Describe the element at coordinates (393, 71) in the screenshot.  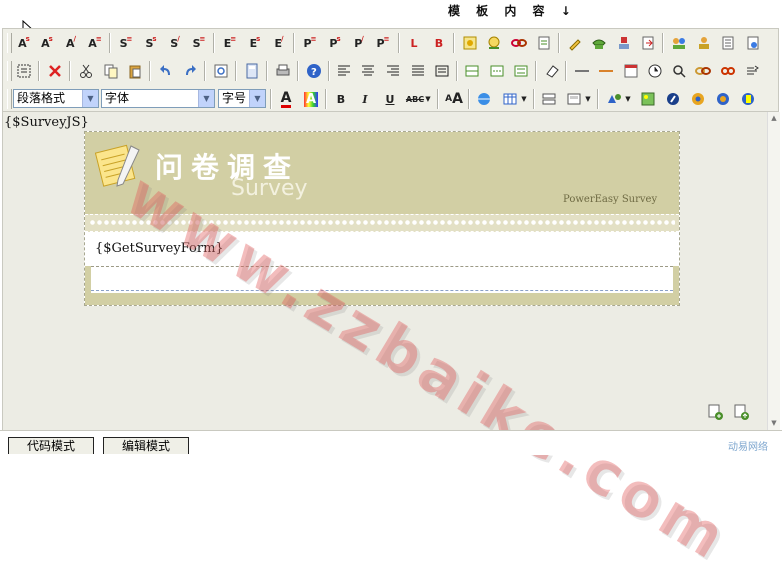
I see `align-right-icon` at that location.